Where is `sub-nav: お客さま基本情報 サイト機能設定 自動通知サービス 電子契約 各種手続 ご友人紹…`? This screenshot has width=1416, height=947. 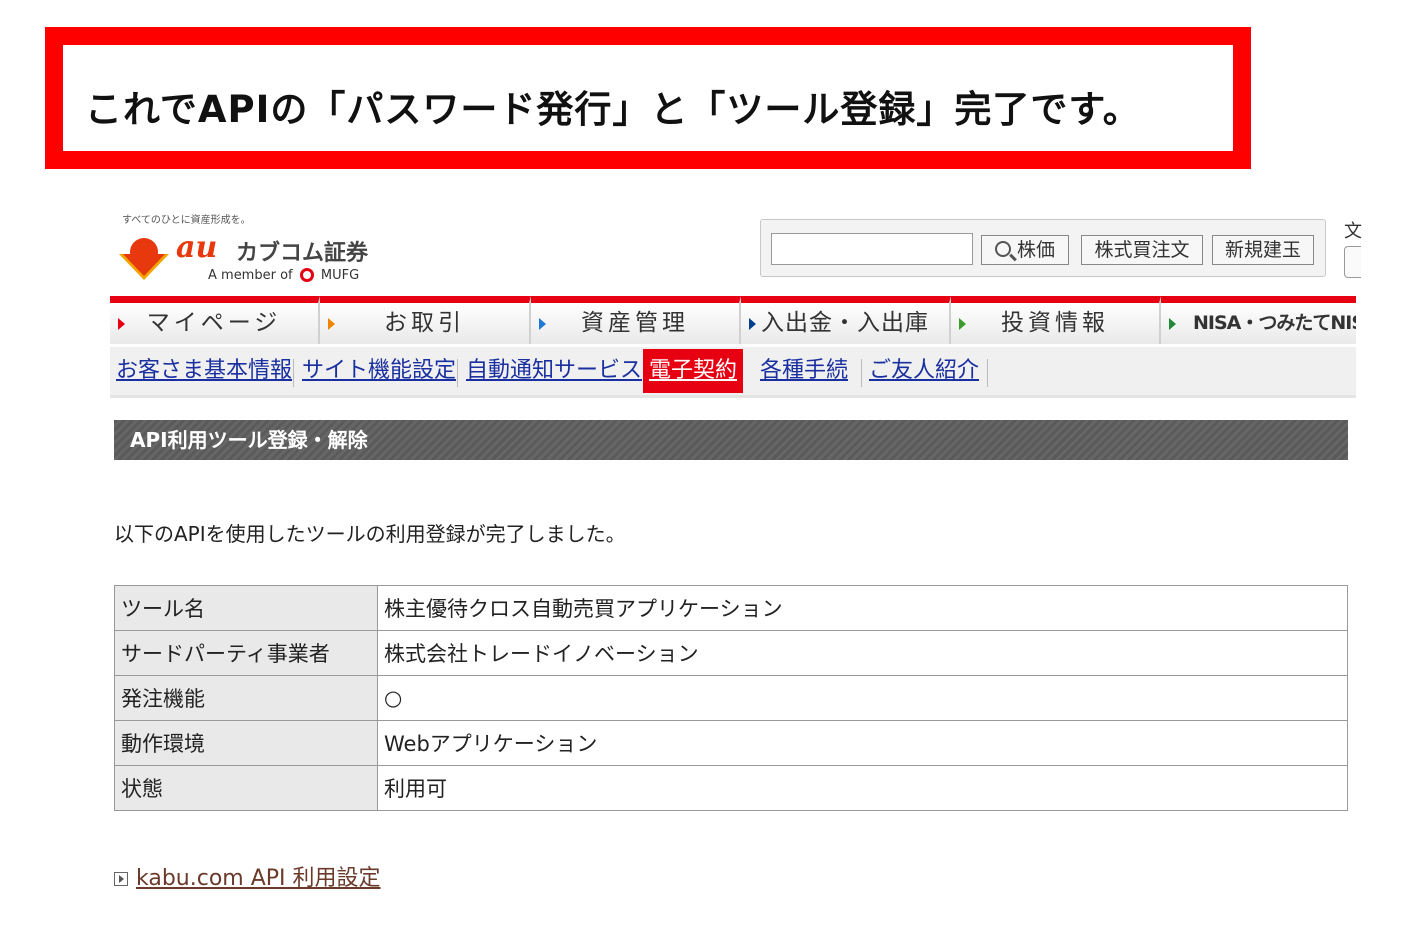
sub-nav: お客さま基本情報 サイト機能設定 自動通知サービス 電子契約 各種手続 ご友人紹… is located at coordinates (733, 372).